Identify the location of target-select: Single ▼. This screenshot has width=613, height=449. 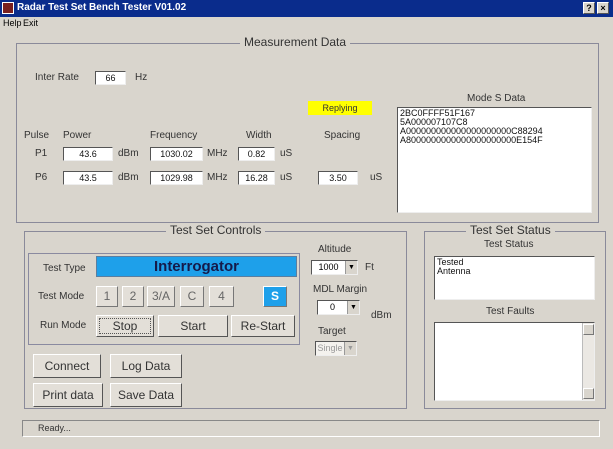
(336, 348).